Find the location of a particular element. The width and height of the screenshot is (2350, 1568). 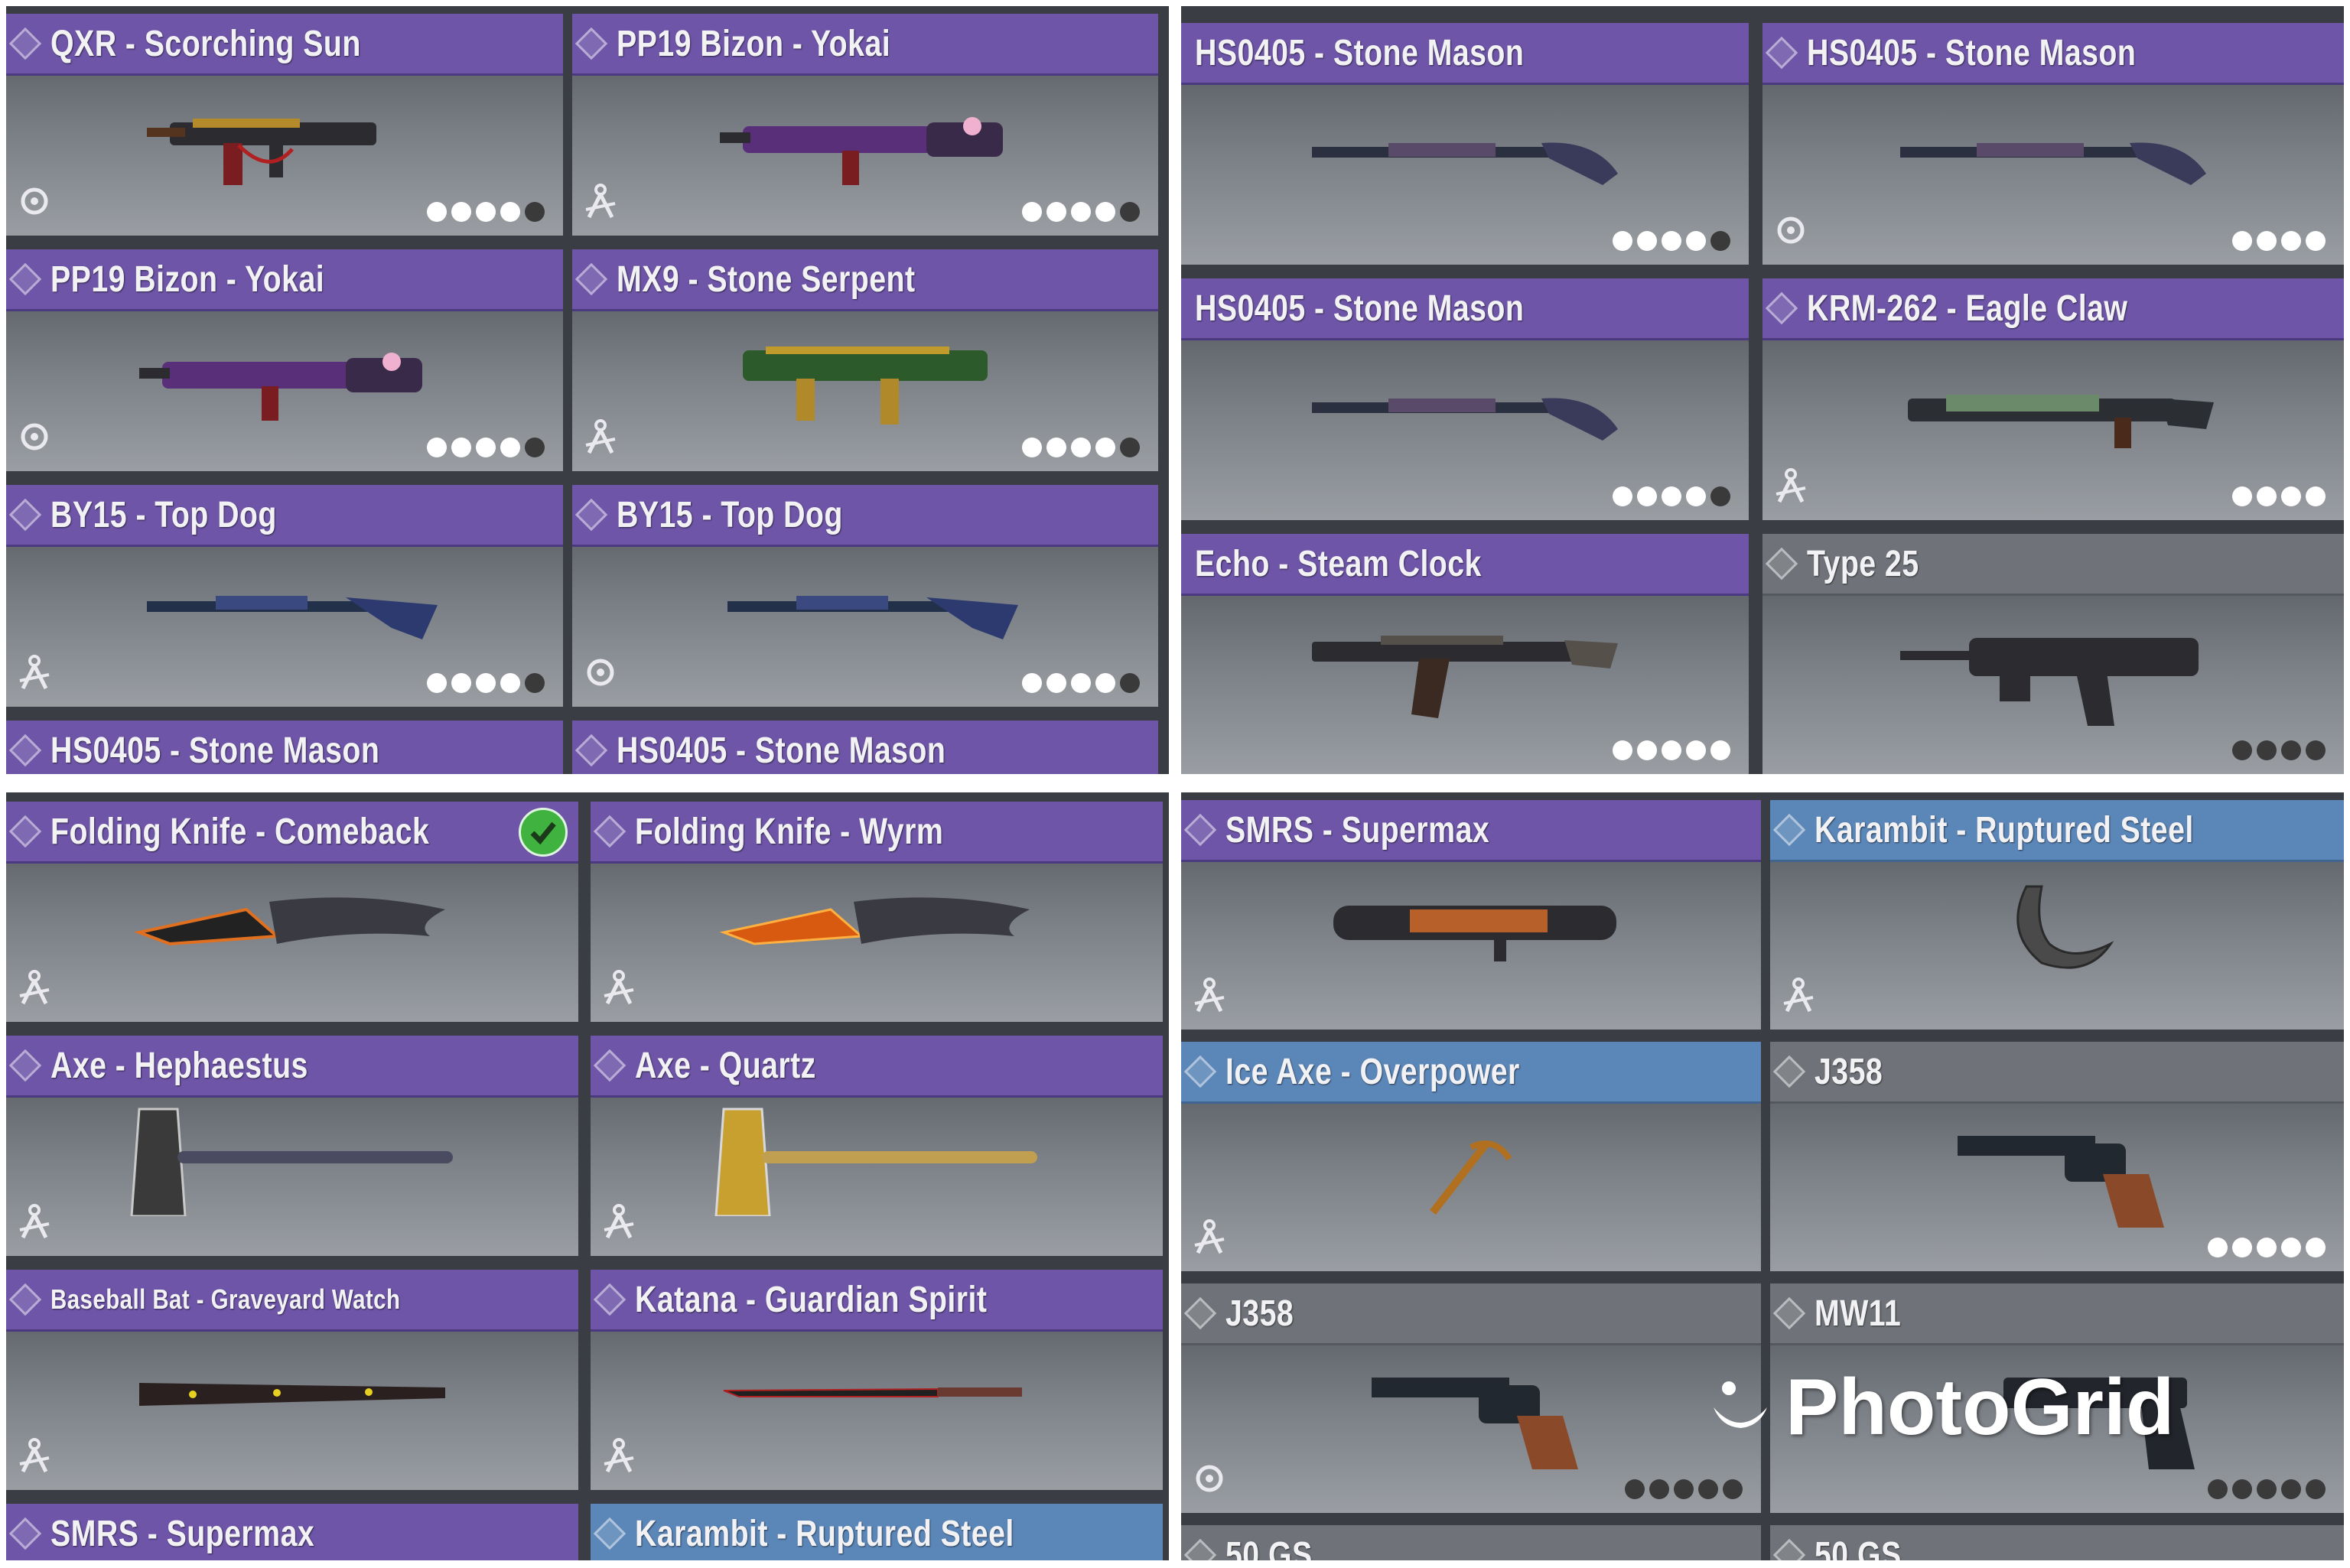

card-hs0405-stone-mason-tr3: HS0405 - Stone Mason is located at coordinates (1465, 399).